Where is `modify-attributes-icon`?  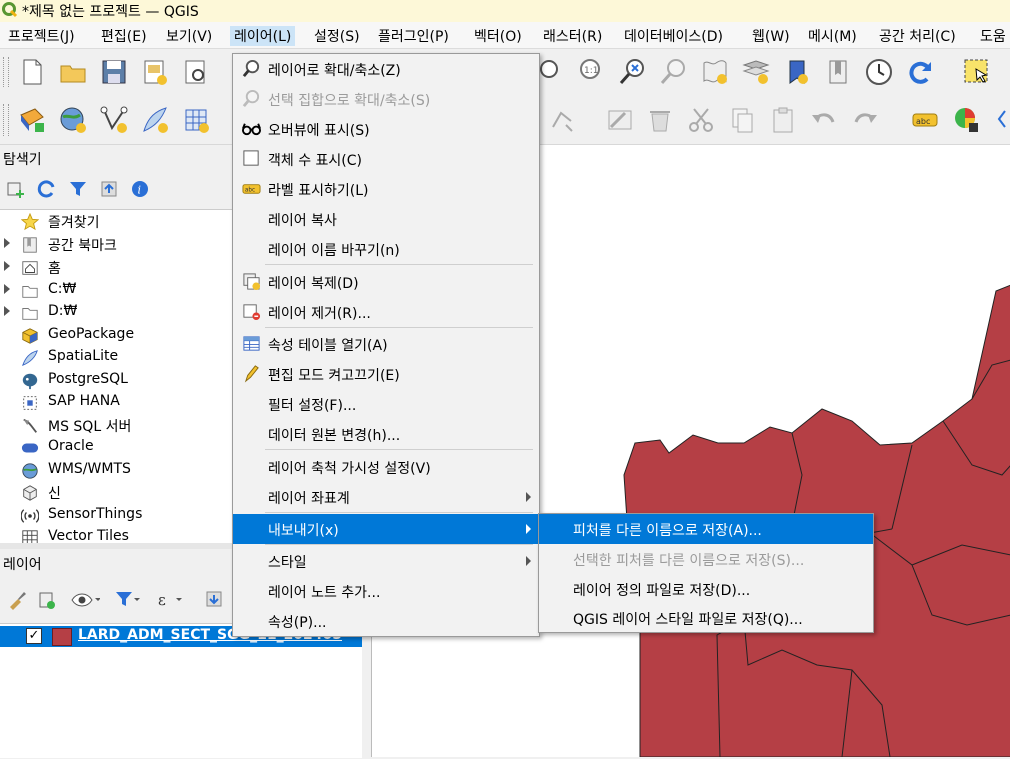
modify-attributes-icon is located at coordinates (620, 120).